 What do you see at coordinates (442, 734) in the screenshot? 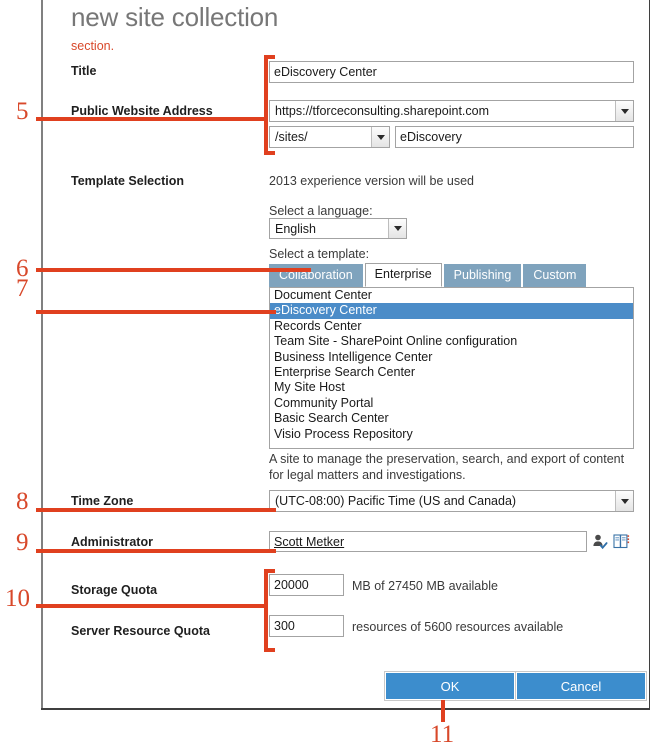
I see `annotation-number-11: 11` at bounding box center [442, 734].